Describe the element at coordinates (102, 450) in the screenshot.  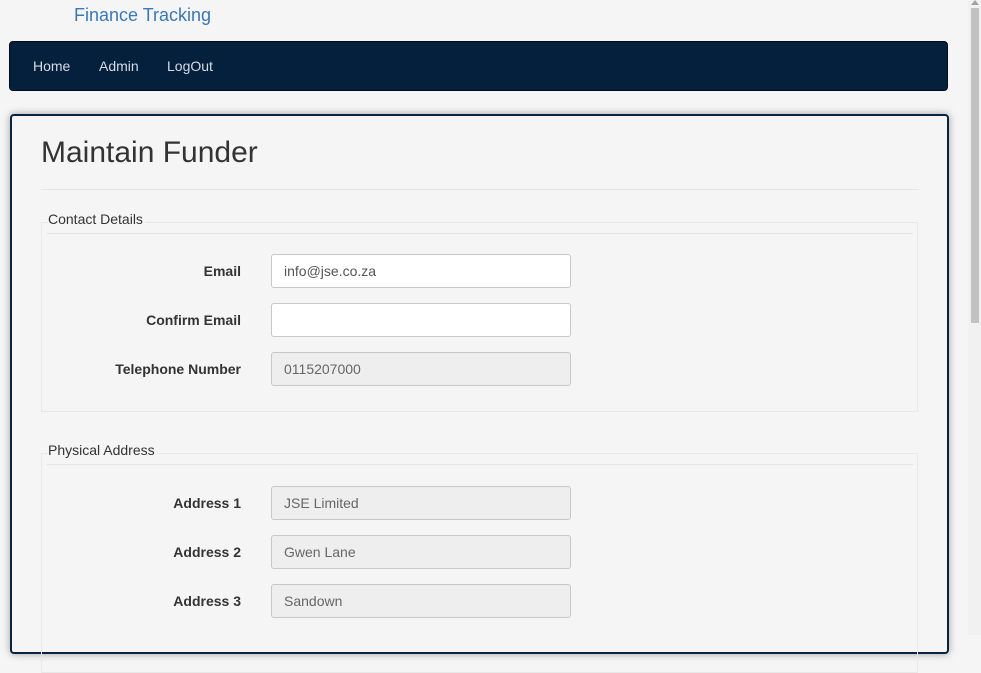
I see `physical-address-legend: Physical Address` at that location.